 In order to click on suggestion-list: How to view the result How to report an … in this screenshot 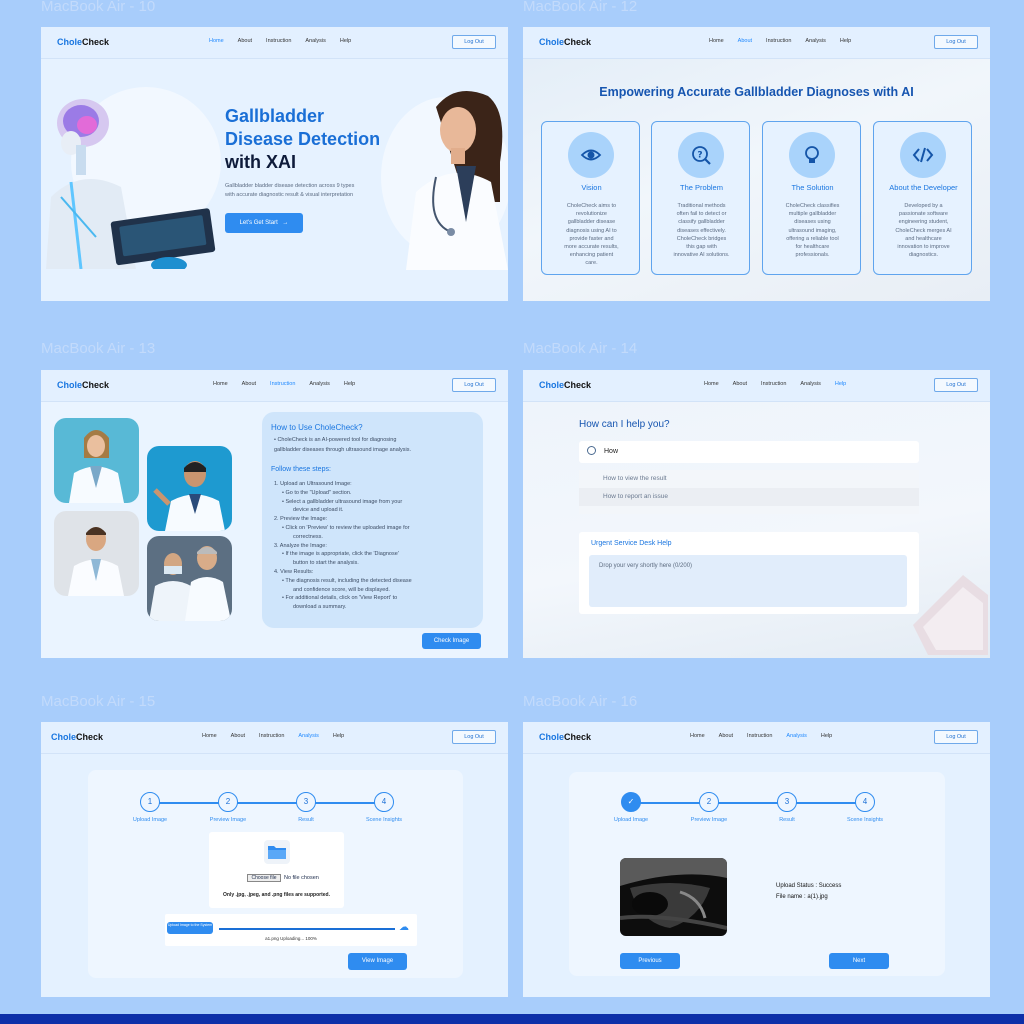, I will do `click(749, 492)`.